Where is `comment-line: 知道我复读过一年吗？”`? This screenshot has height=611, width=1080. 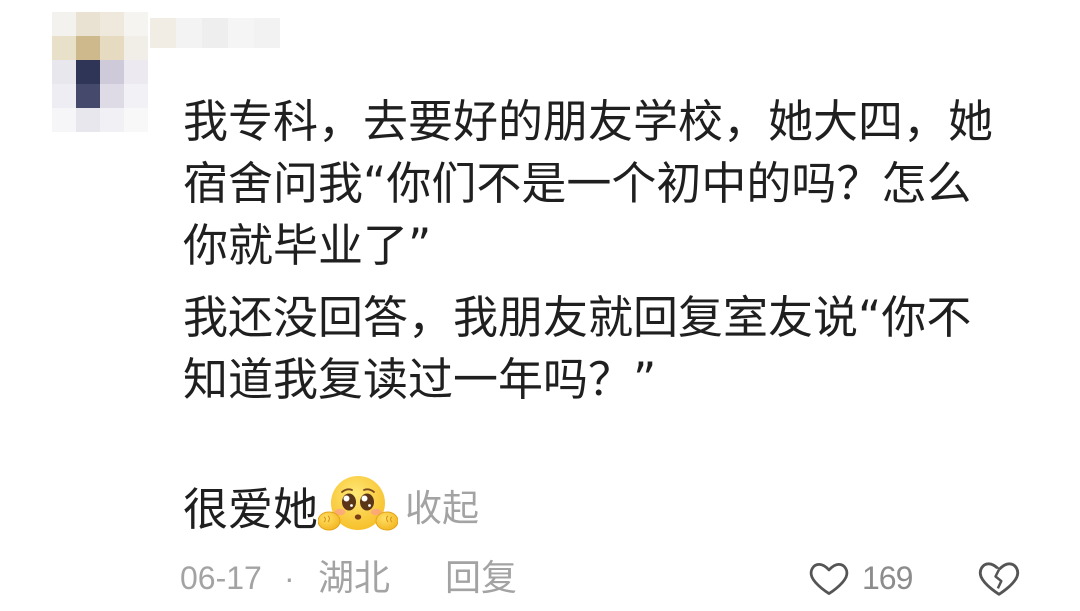 comment-line: 知道我复读过一年吗？” is located at coordinates (420, 379).